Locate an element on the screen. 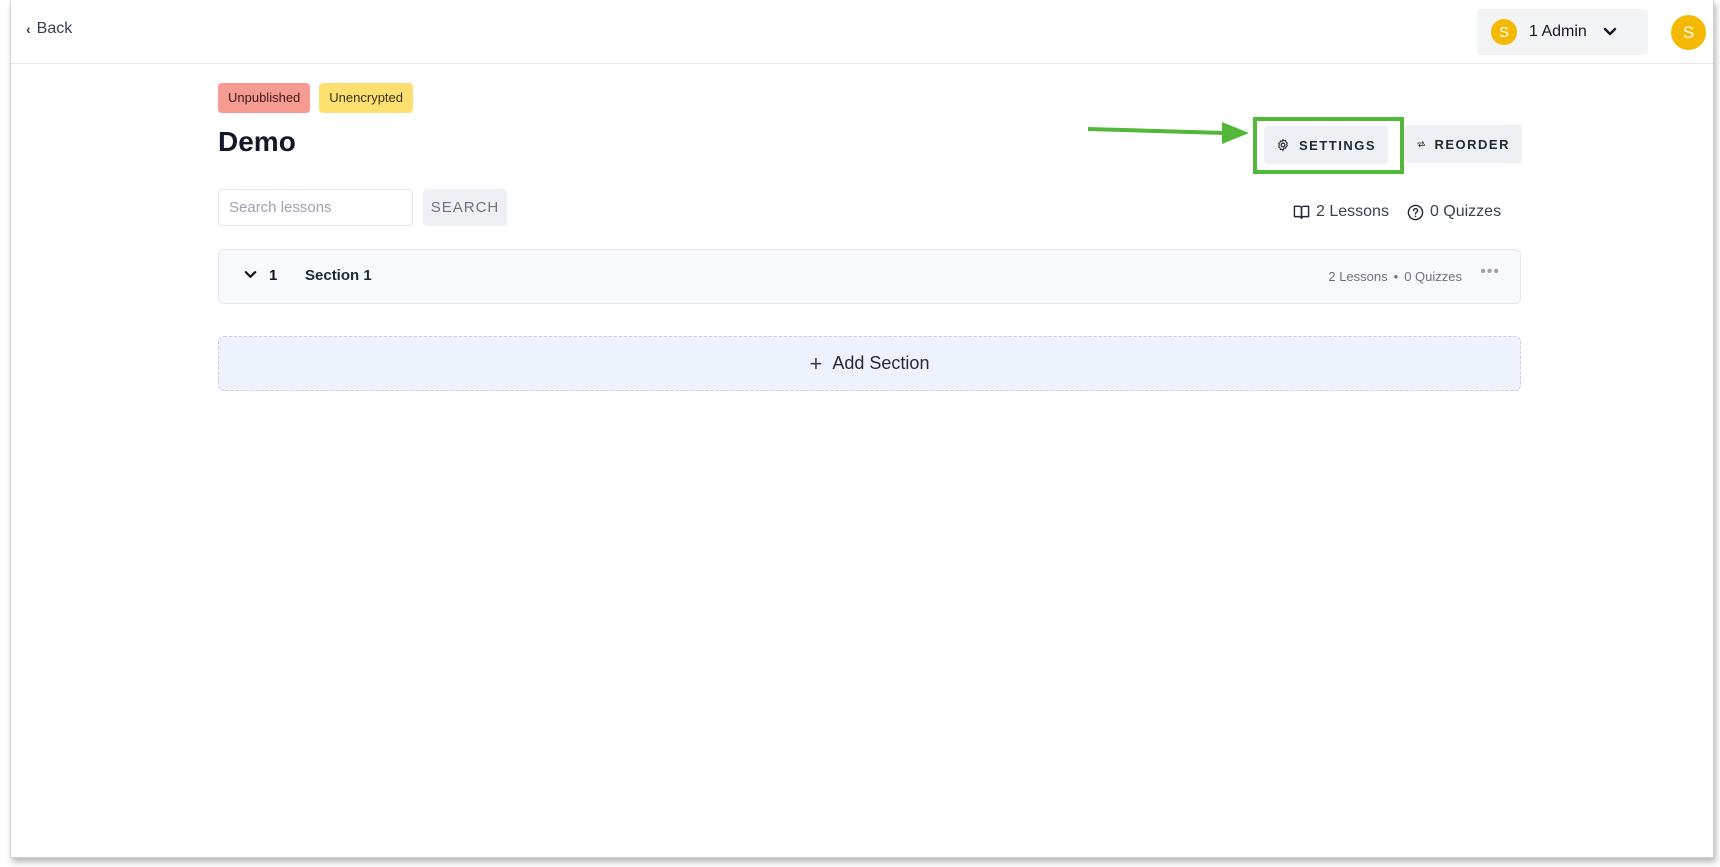 Image resolution: width=1720 pixels, height=867 pixels. settings-button: SETTINGS is located at coordinates (1326, 145).